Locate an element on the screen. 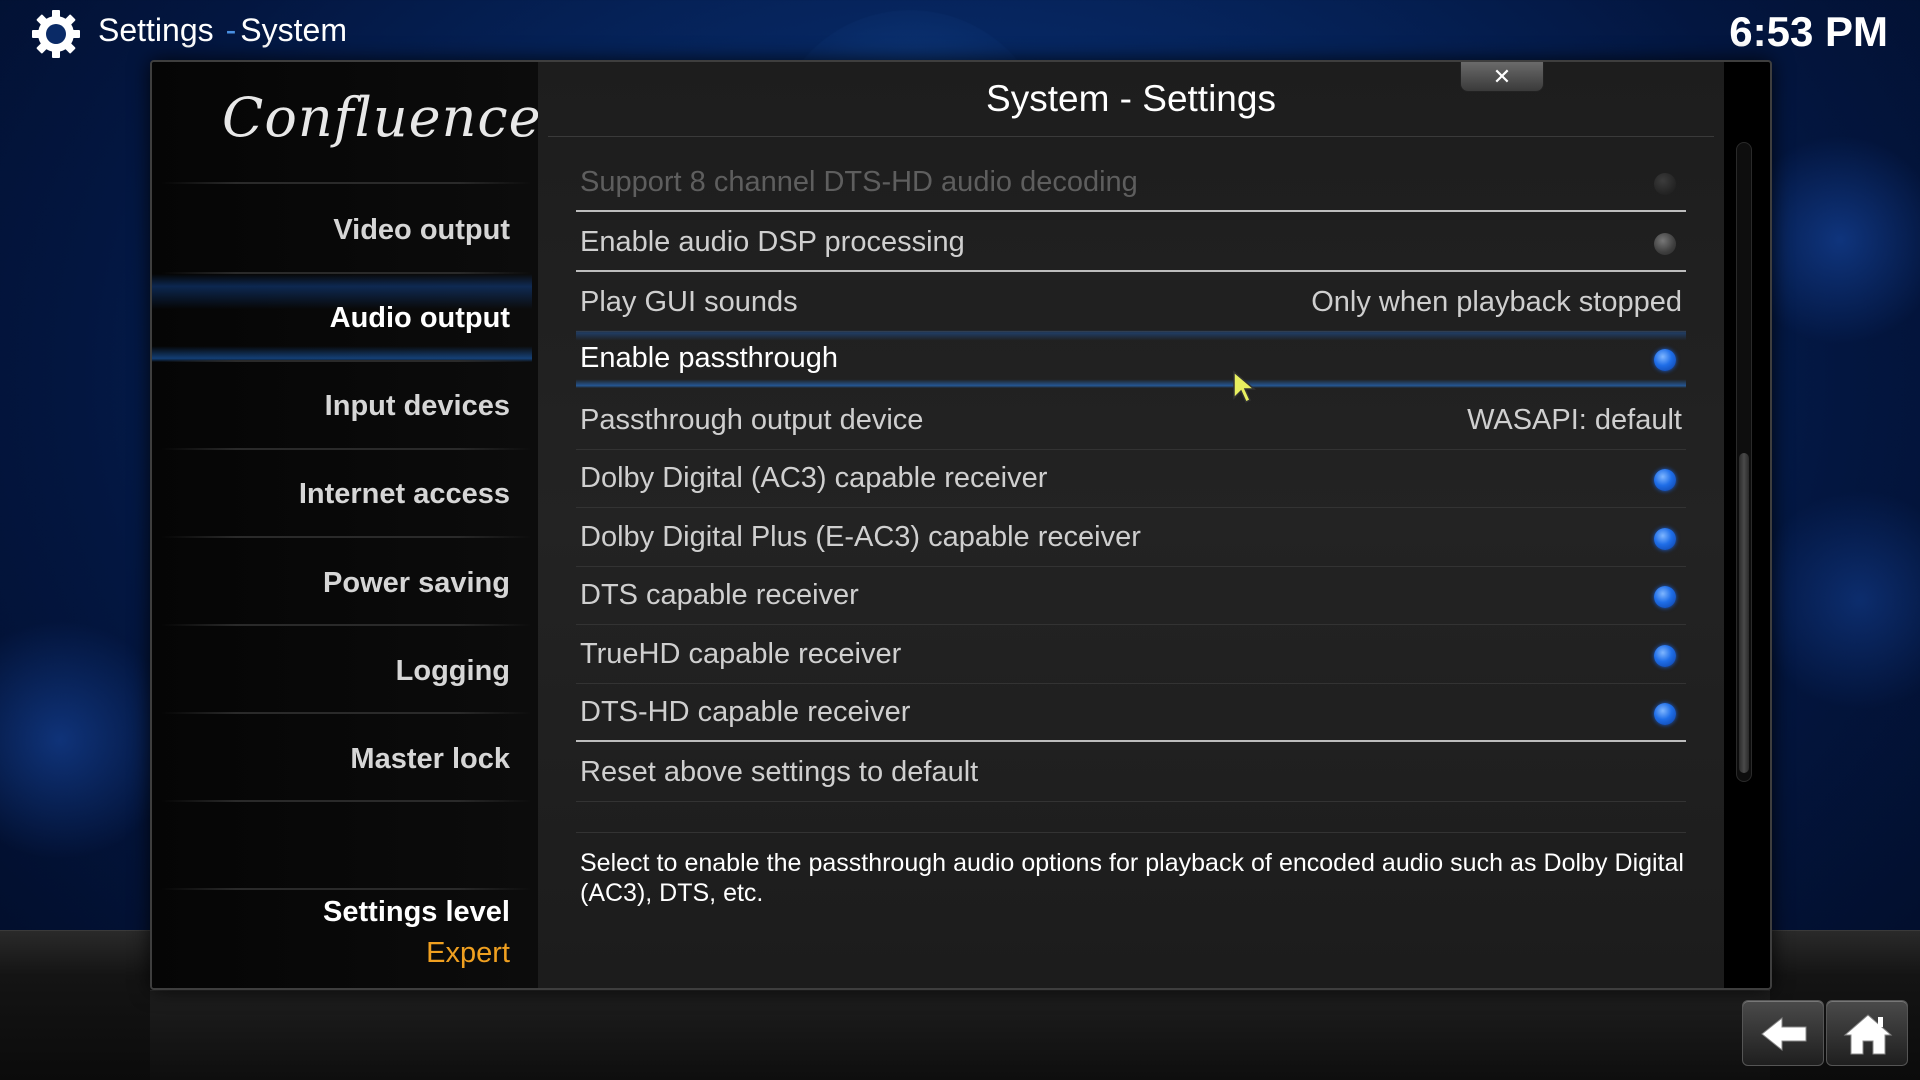 This screenshot has height=1080, width=1920. breadcrumb-section: Settings is located at coordinates (156, 30).